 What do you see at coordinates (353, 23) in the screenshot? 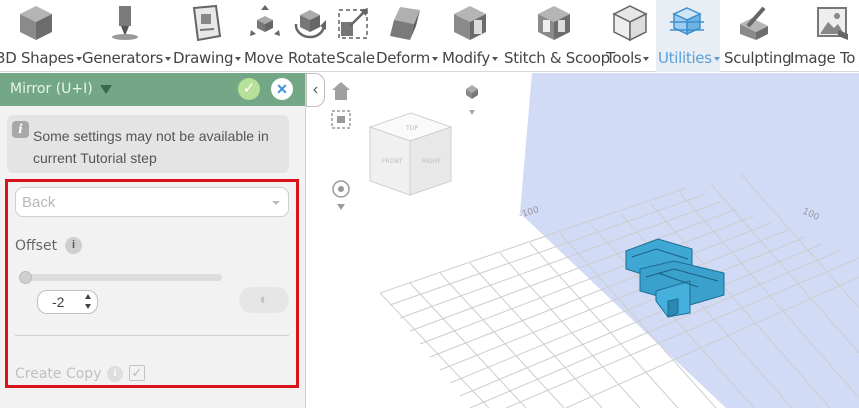
I see `scale-icon` at bounding box center [353, 23].